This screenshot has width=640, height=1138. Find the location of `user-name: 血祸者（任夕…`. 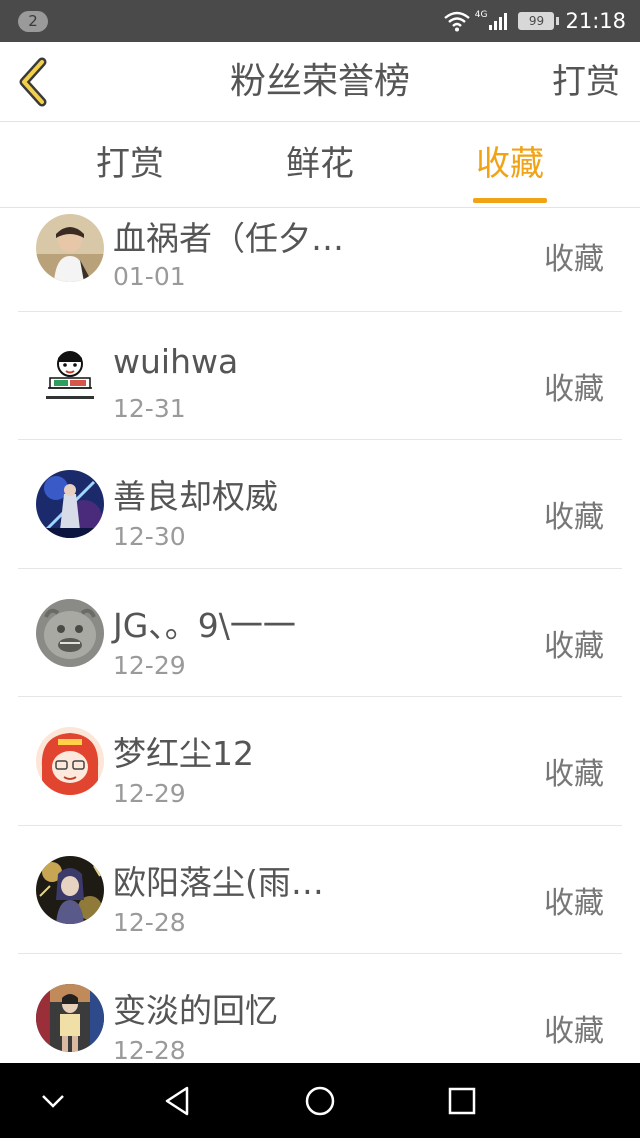

user-name: 血祸者（任夕… is located at coordinates (228, 238).